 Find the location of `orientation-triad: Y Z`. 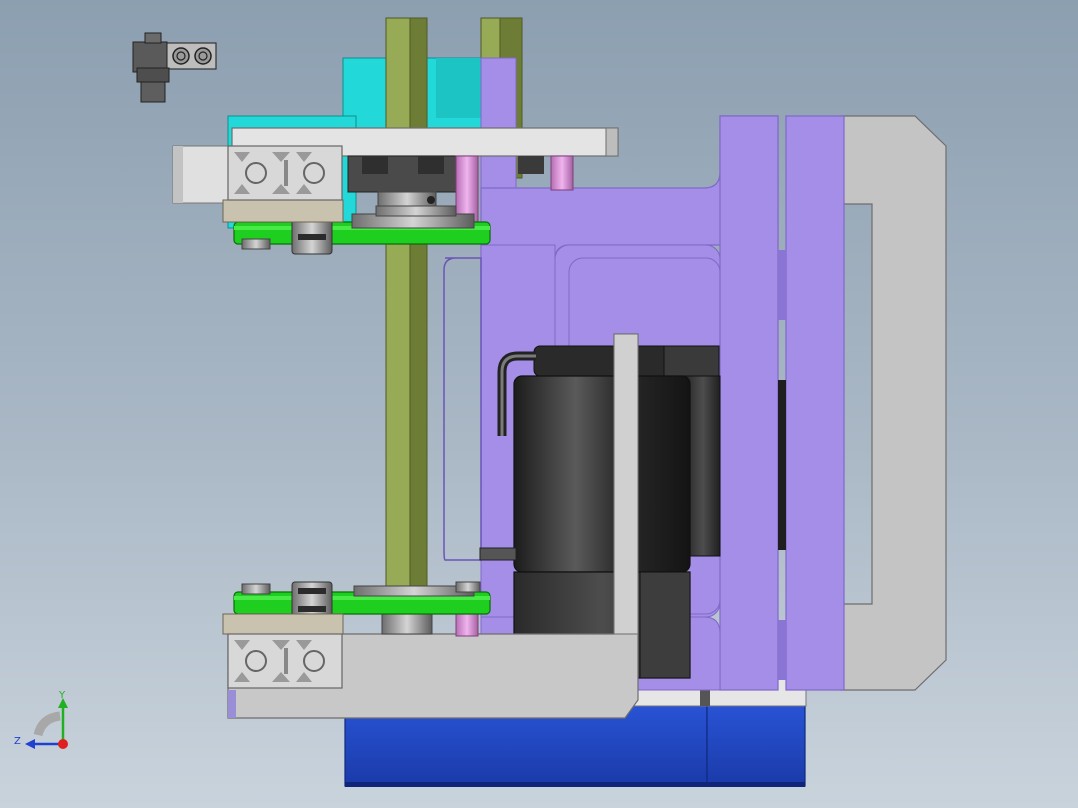

orientation-triad: Y Z is located at coordinates (41, 719).